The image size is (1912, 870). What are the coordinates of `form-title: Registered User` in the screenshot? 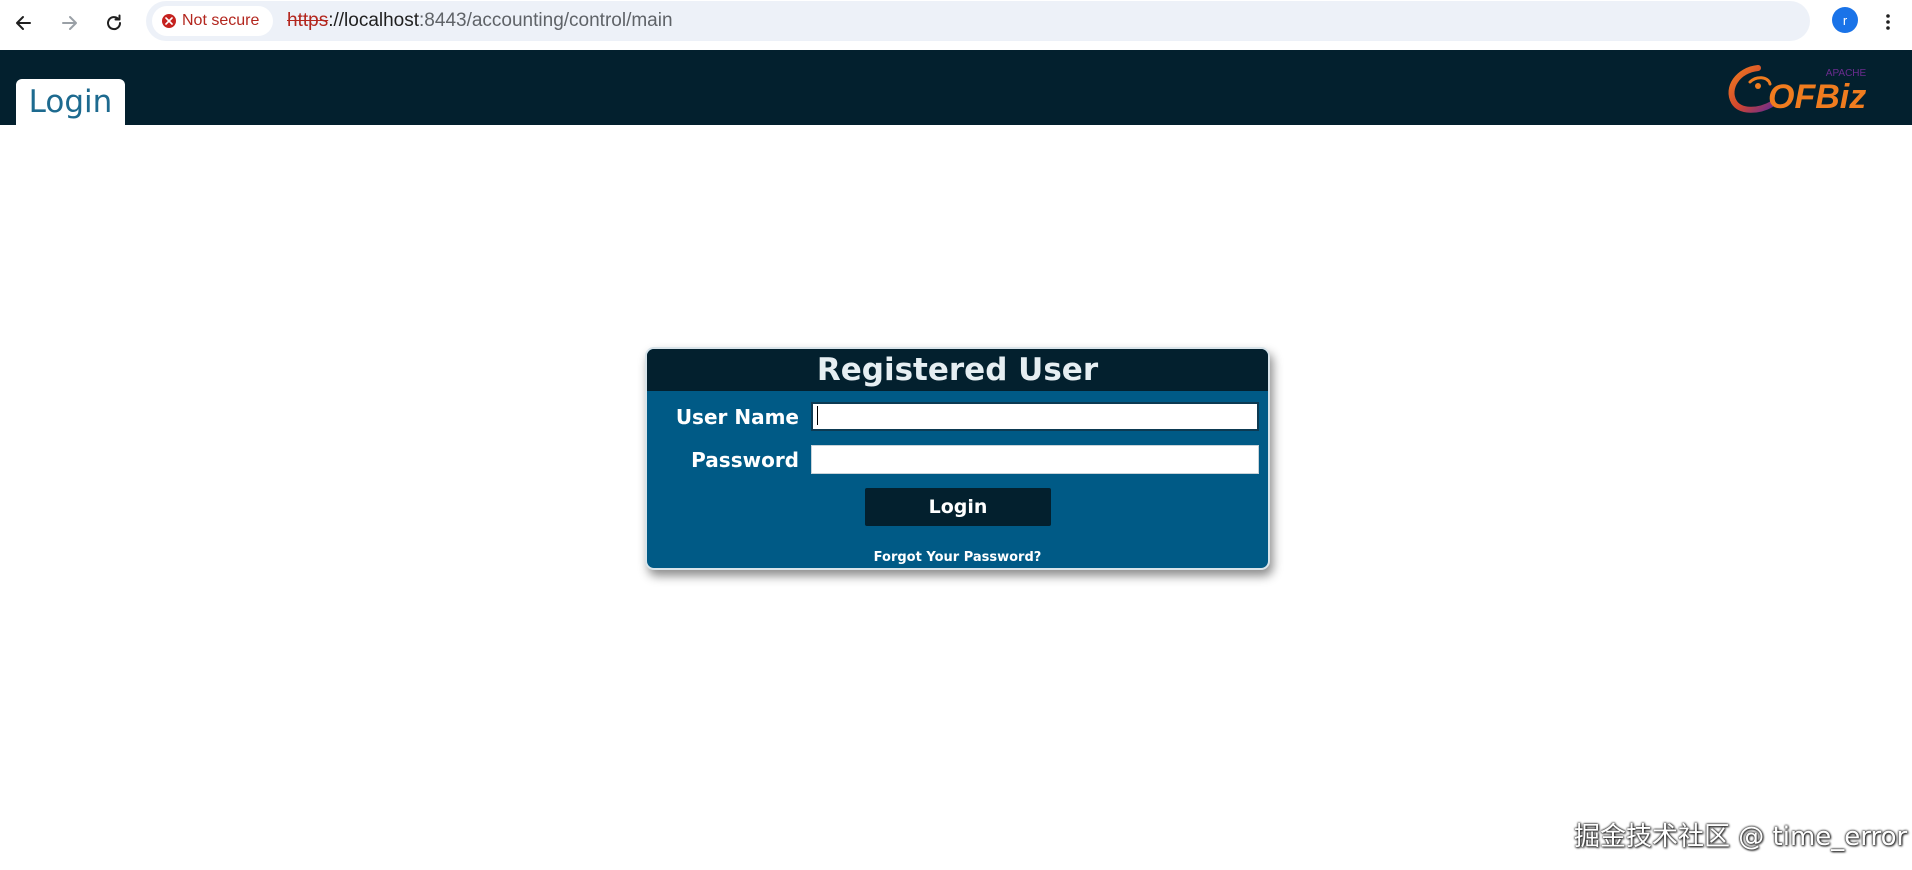 It's located at (957, 370).